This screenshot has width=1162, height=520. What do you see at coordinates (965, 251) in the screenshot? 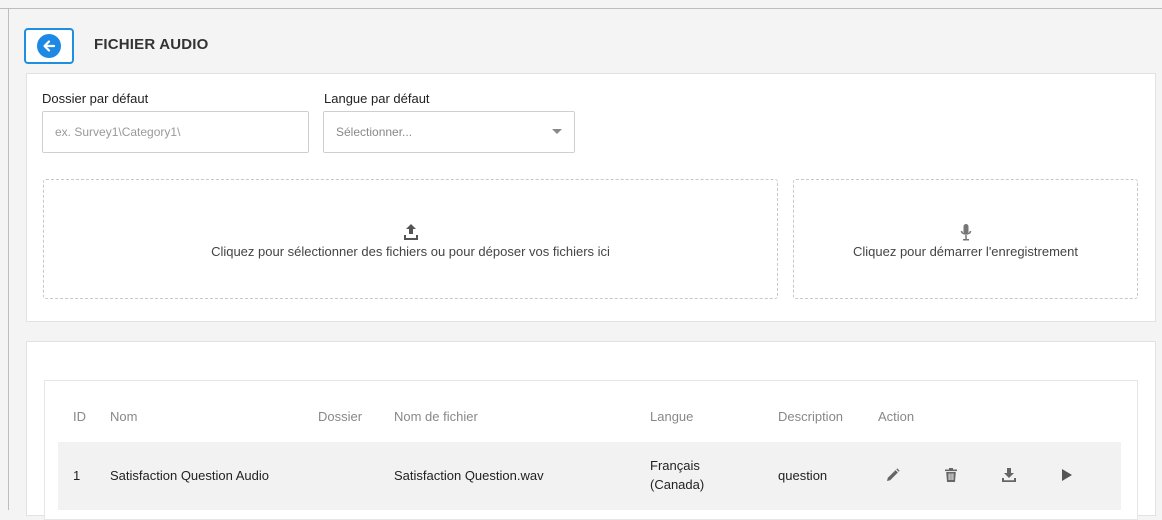
I see `record-dropzone-text: Cliquez pour démarrer l'enregistrement` at bounding box center [965, 251].